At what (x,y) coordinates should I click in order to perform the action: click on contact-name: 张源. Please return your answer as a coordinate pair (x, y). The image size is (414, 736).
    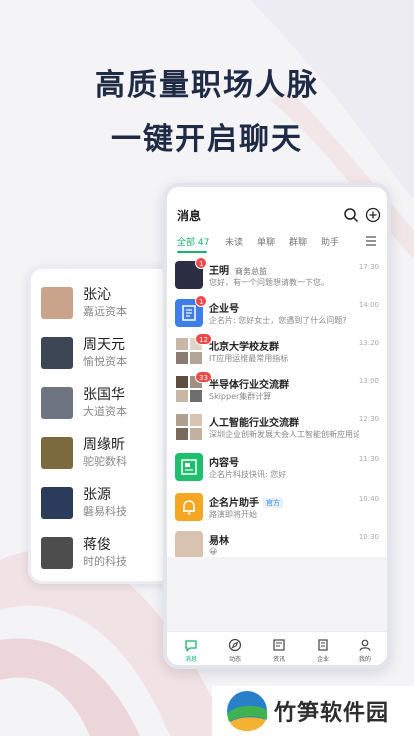
    Looking at the image, I should click on (97, 495).